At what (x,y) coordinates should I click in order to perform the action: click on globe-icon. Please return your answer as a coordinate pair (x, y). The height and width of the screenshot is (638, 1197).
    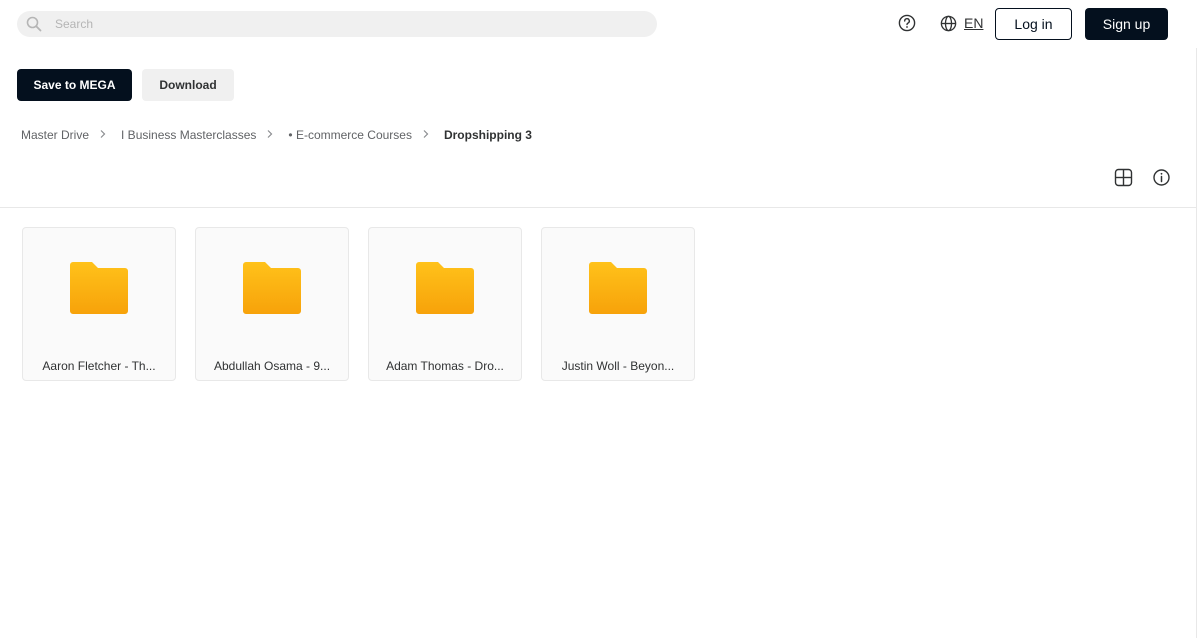
    Looking at the image, I should click on (948, 23).